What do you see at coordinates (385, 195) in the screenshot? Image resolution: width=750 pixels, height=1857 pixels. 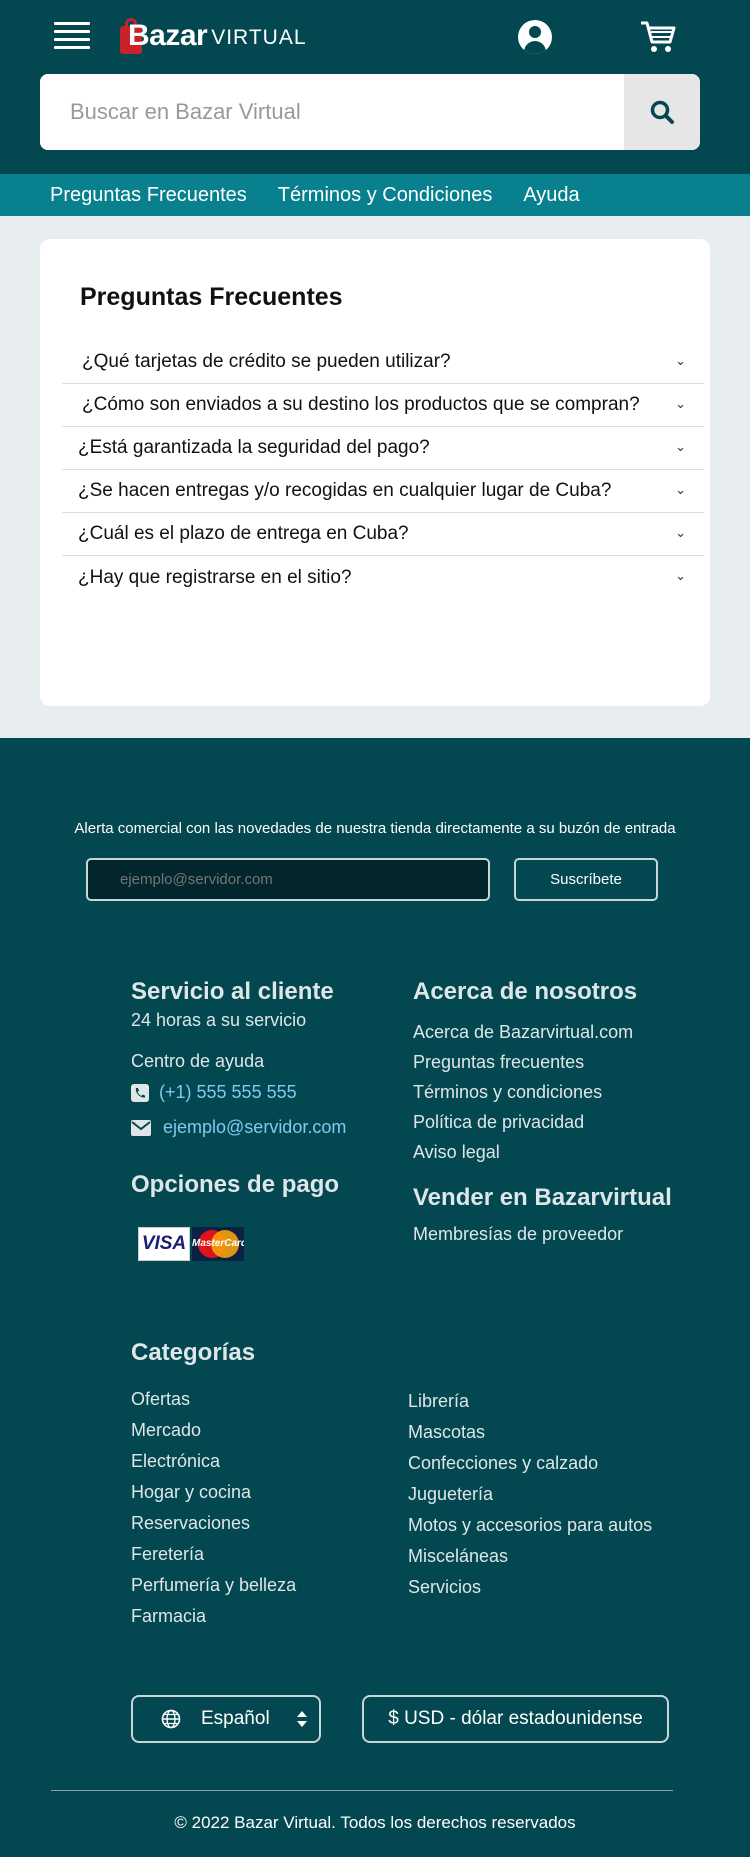 I see `nav-link-terms: Términos y Condiciones` at bounding box center [385, 195].